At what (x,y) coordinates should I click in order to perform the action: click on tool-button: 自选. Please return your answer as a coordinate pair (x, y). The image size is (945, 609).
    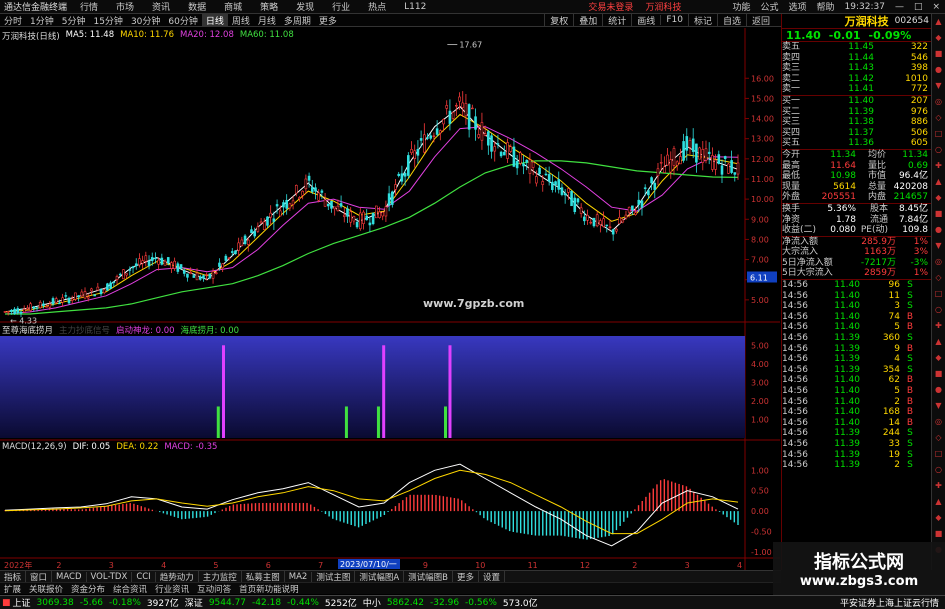
    Looking at the image, I should click on (731, 20).